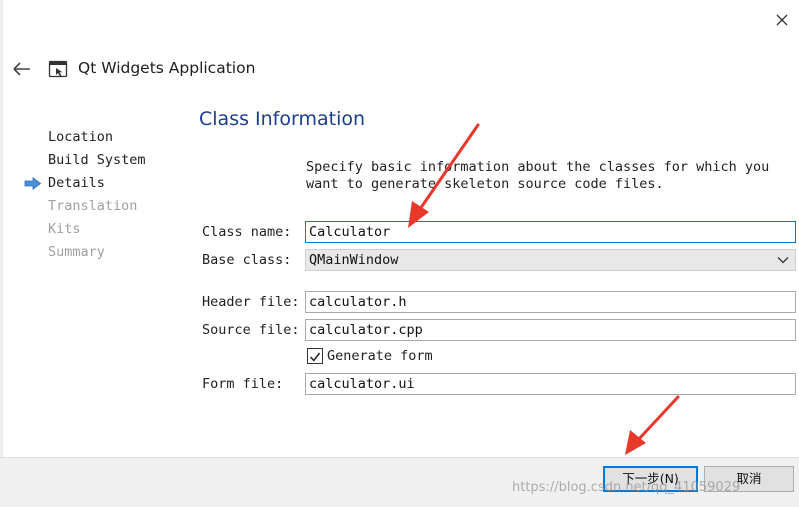 This screenshot has width=799, height=507. Describe the element at coordinates (251, 330) in the screenshot. I see `source-file-label: Source file:` at that location.